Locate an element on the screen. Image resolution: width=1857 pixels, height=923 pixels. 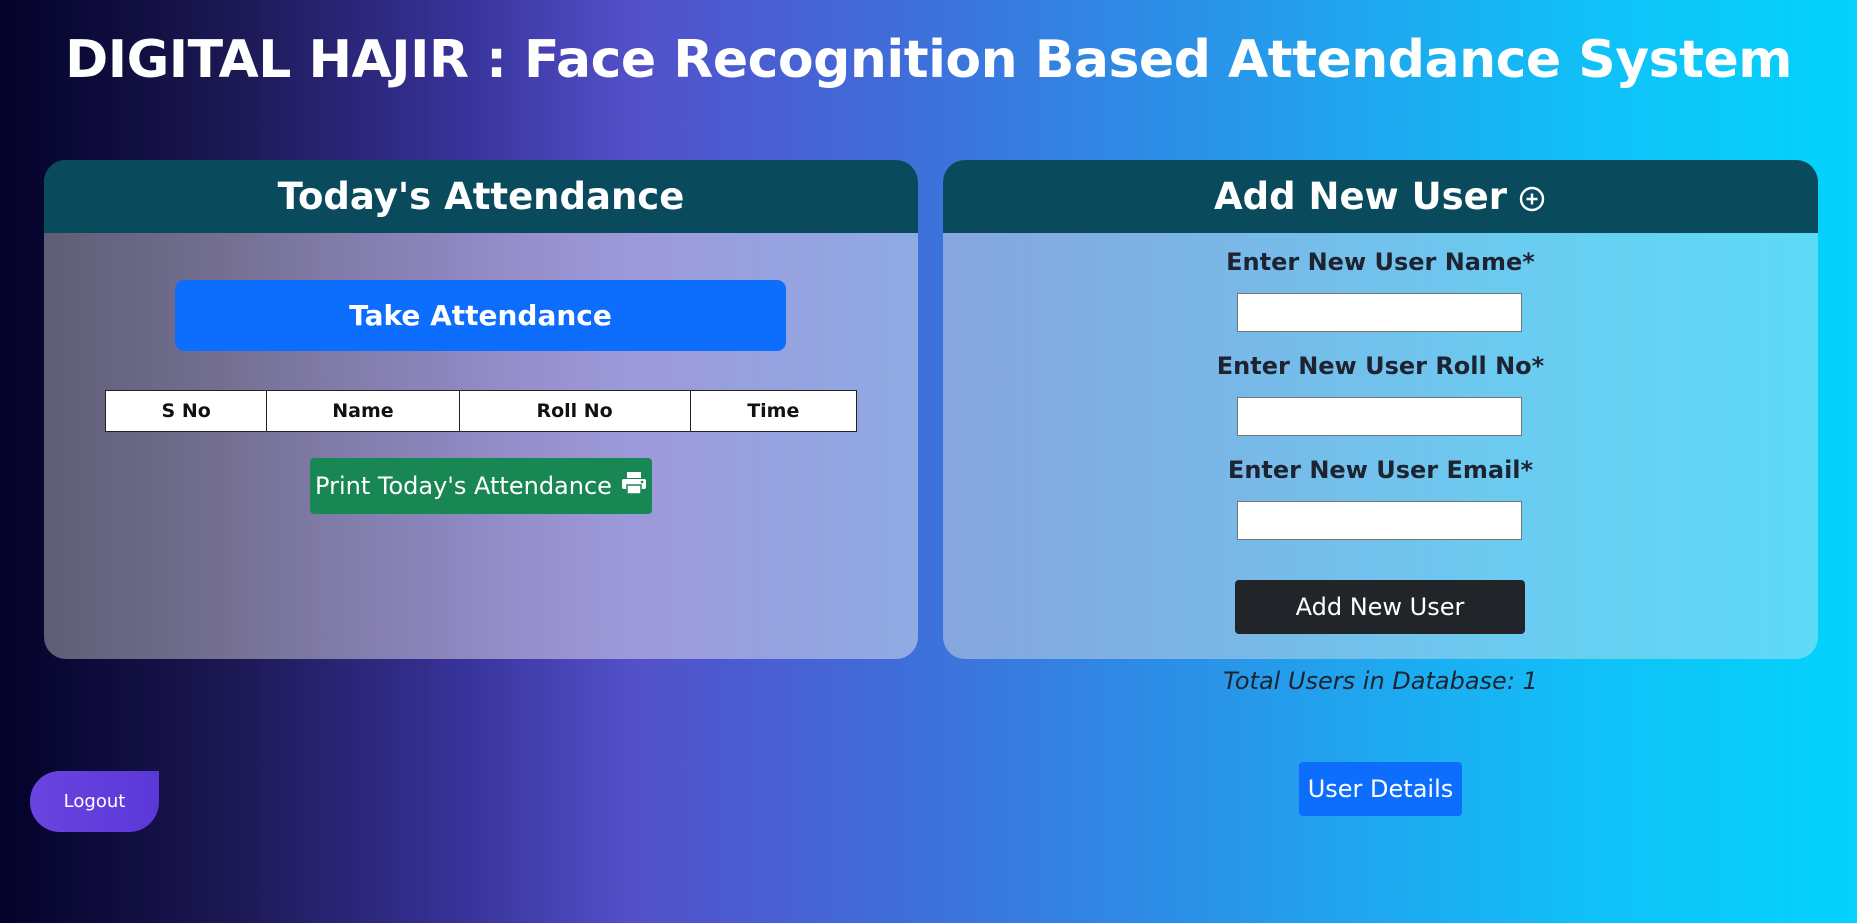
column-header-time: Time is located at coordinates (773, 411).